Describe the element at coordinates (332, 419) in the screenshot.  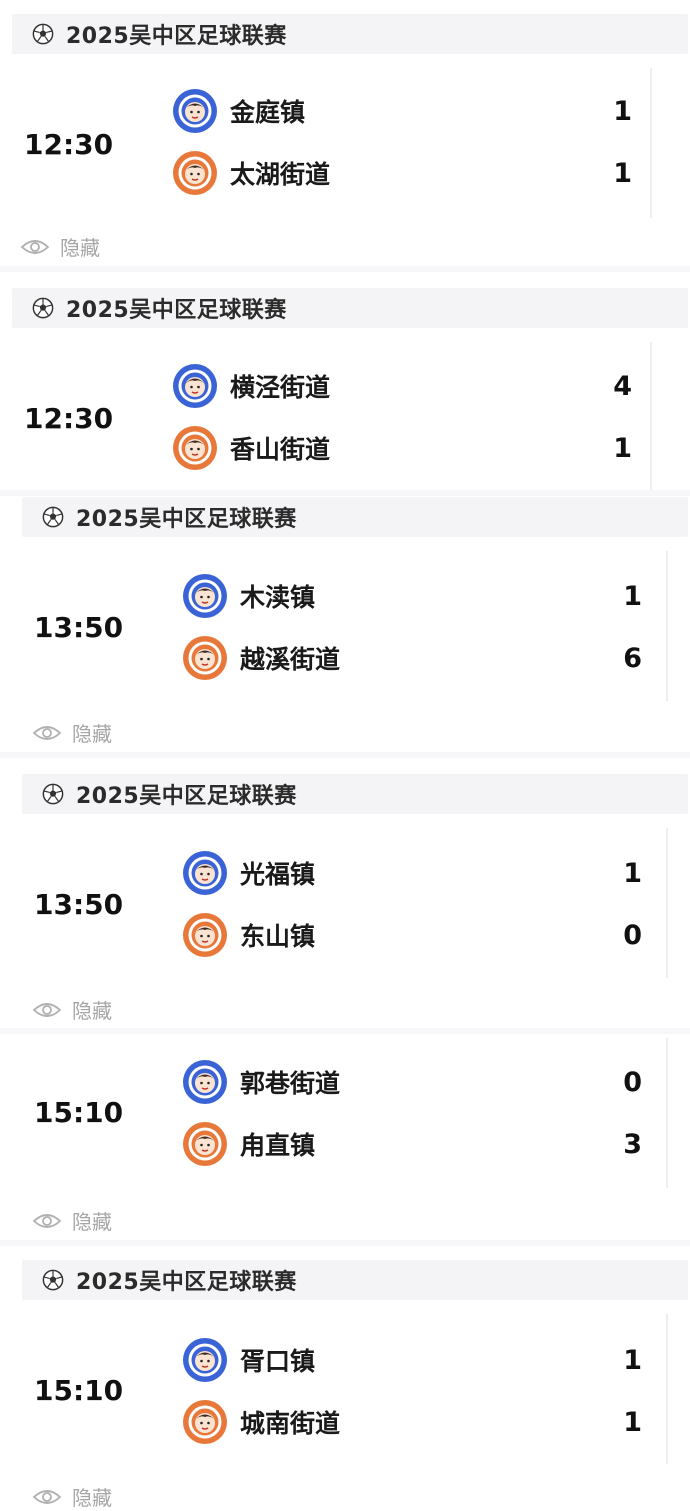
I see `match-card: 12:30 横泾街道 4 香山街道 1` at that location.